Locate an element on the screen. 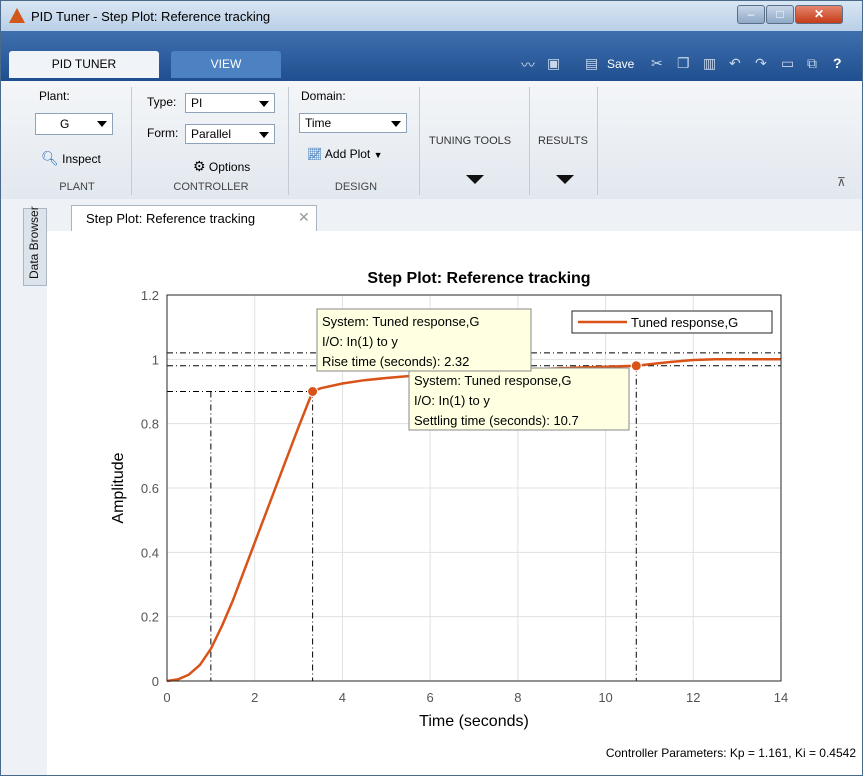 The height and width of the screenshot is (776, 863). y-tick-label: 0.2 is located at coordinates (150, 617).